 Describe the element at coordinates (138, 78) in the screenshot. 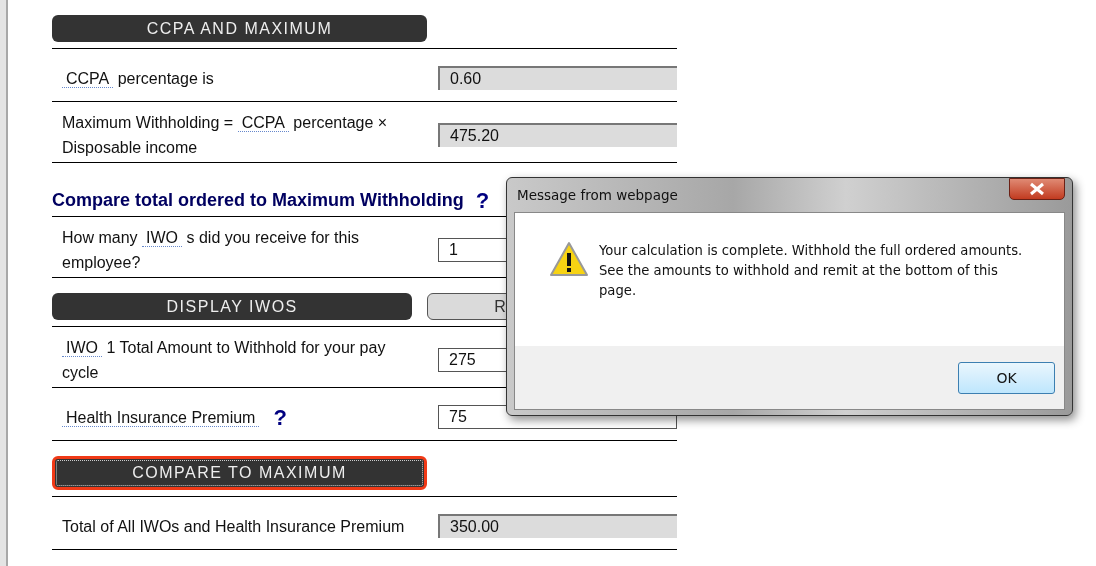

I see `field-label: CCPA percentage is` at that location.